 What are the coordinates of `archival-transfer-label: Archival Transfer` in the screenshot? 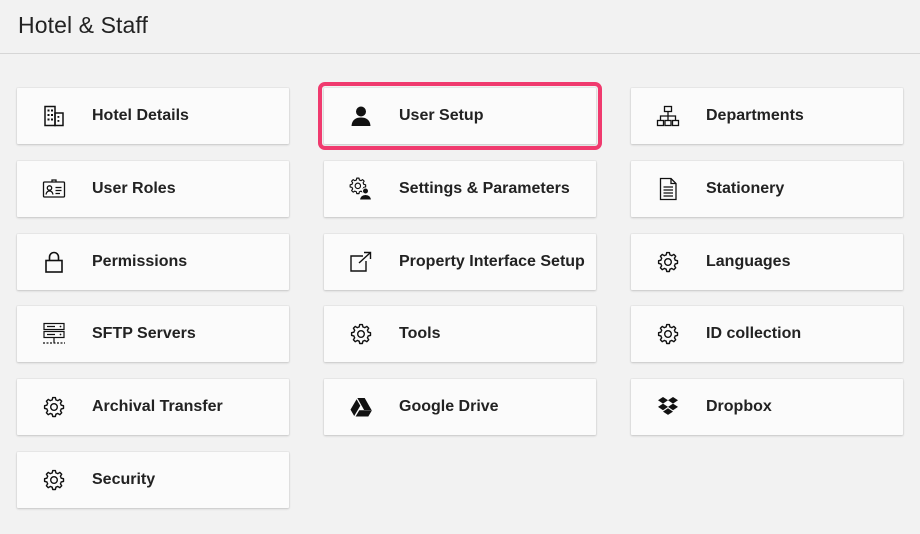 It's located at (157, 406).